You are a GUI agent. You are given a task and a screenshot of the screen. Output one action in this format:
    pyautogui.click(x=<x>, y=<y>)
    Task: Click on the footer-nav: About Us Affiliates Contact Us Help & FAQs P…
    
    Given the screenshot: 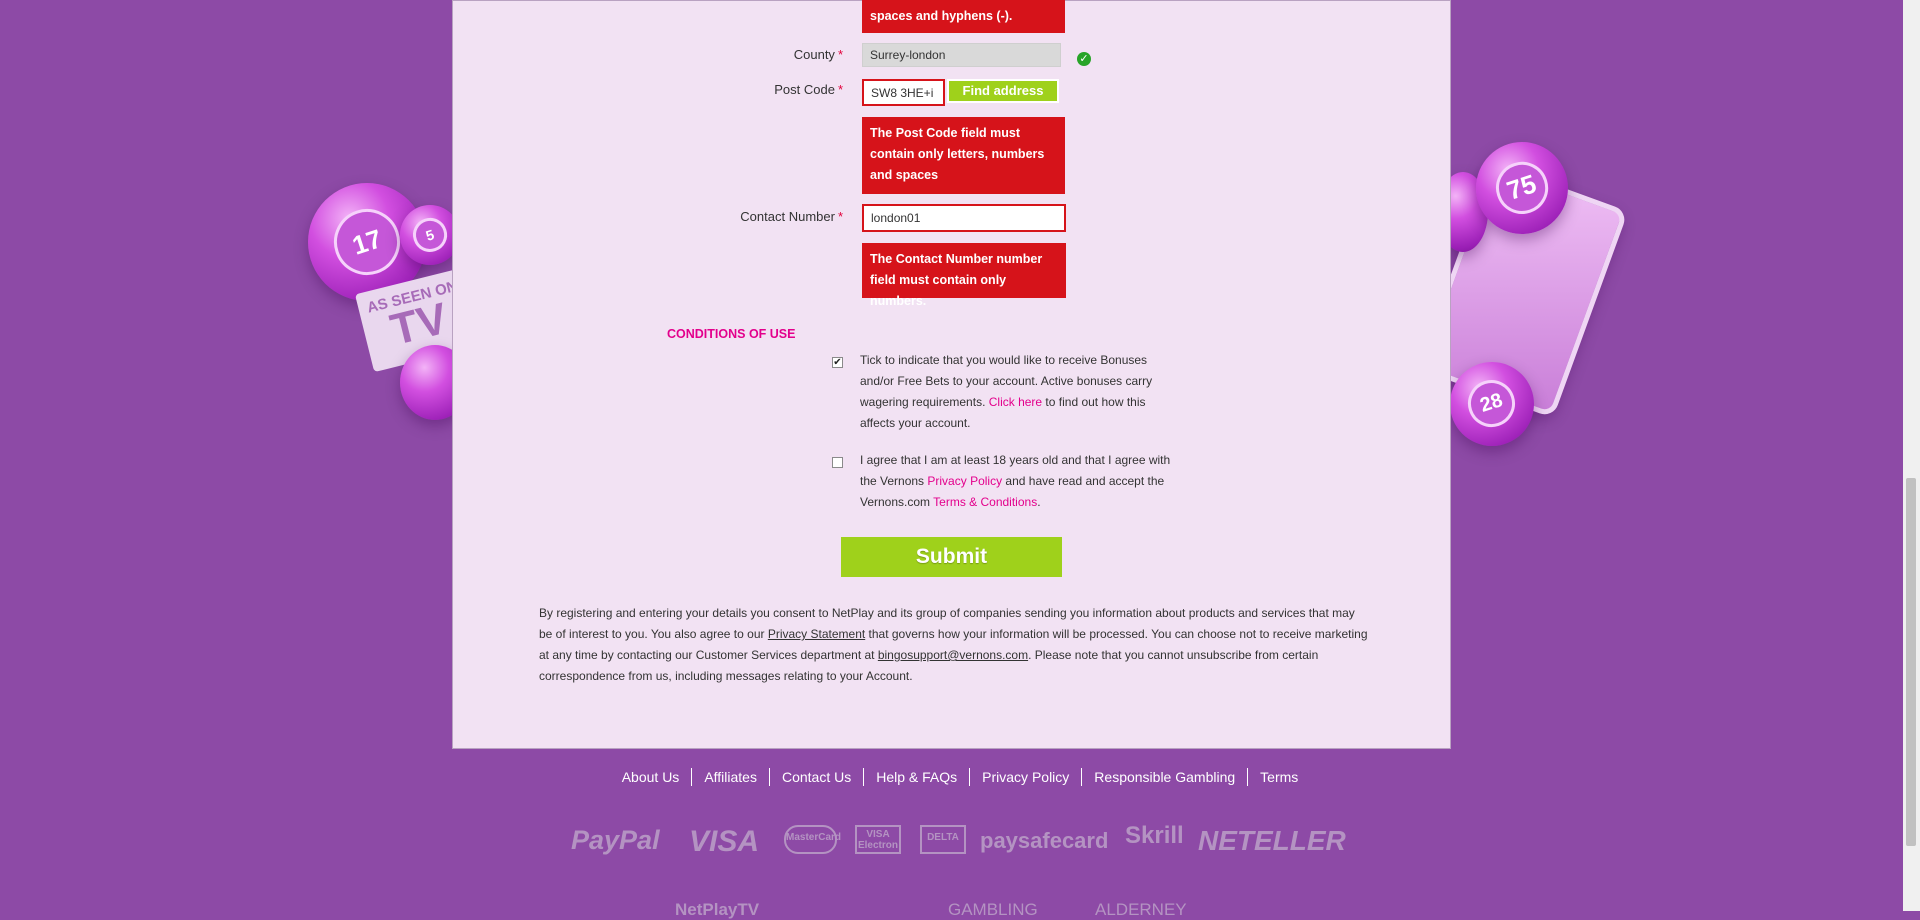 What is the action you would take?
    pyautogui.click(x=960, y=777)
    